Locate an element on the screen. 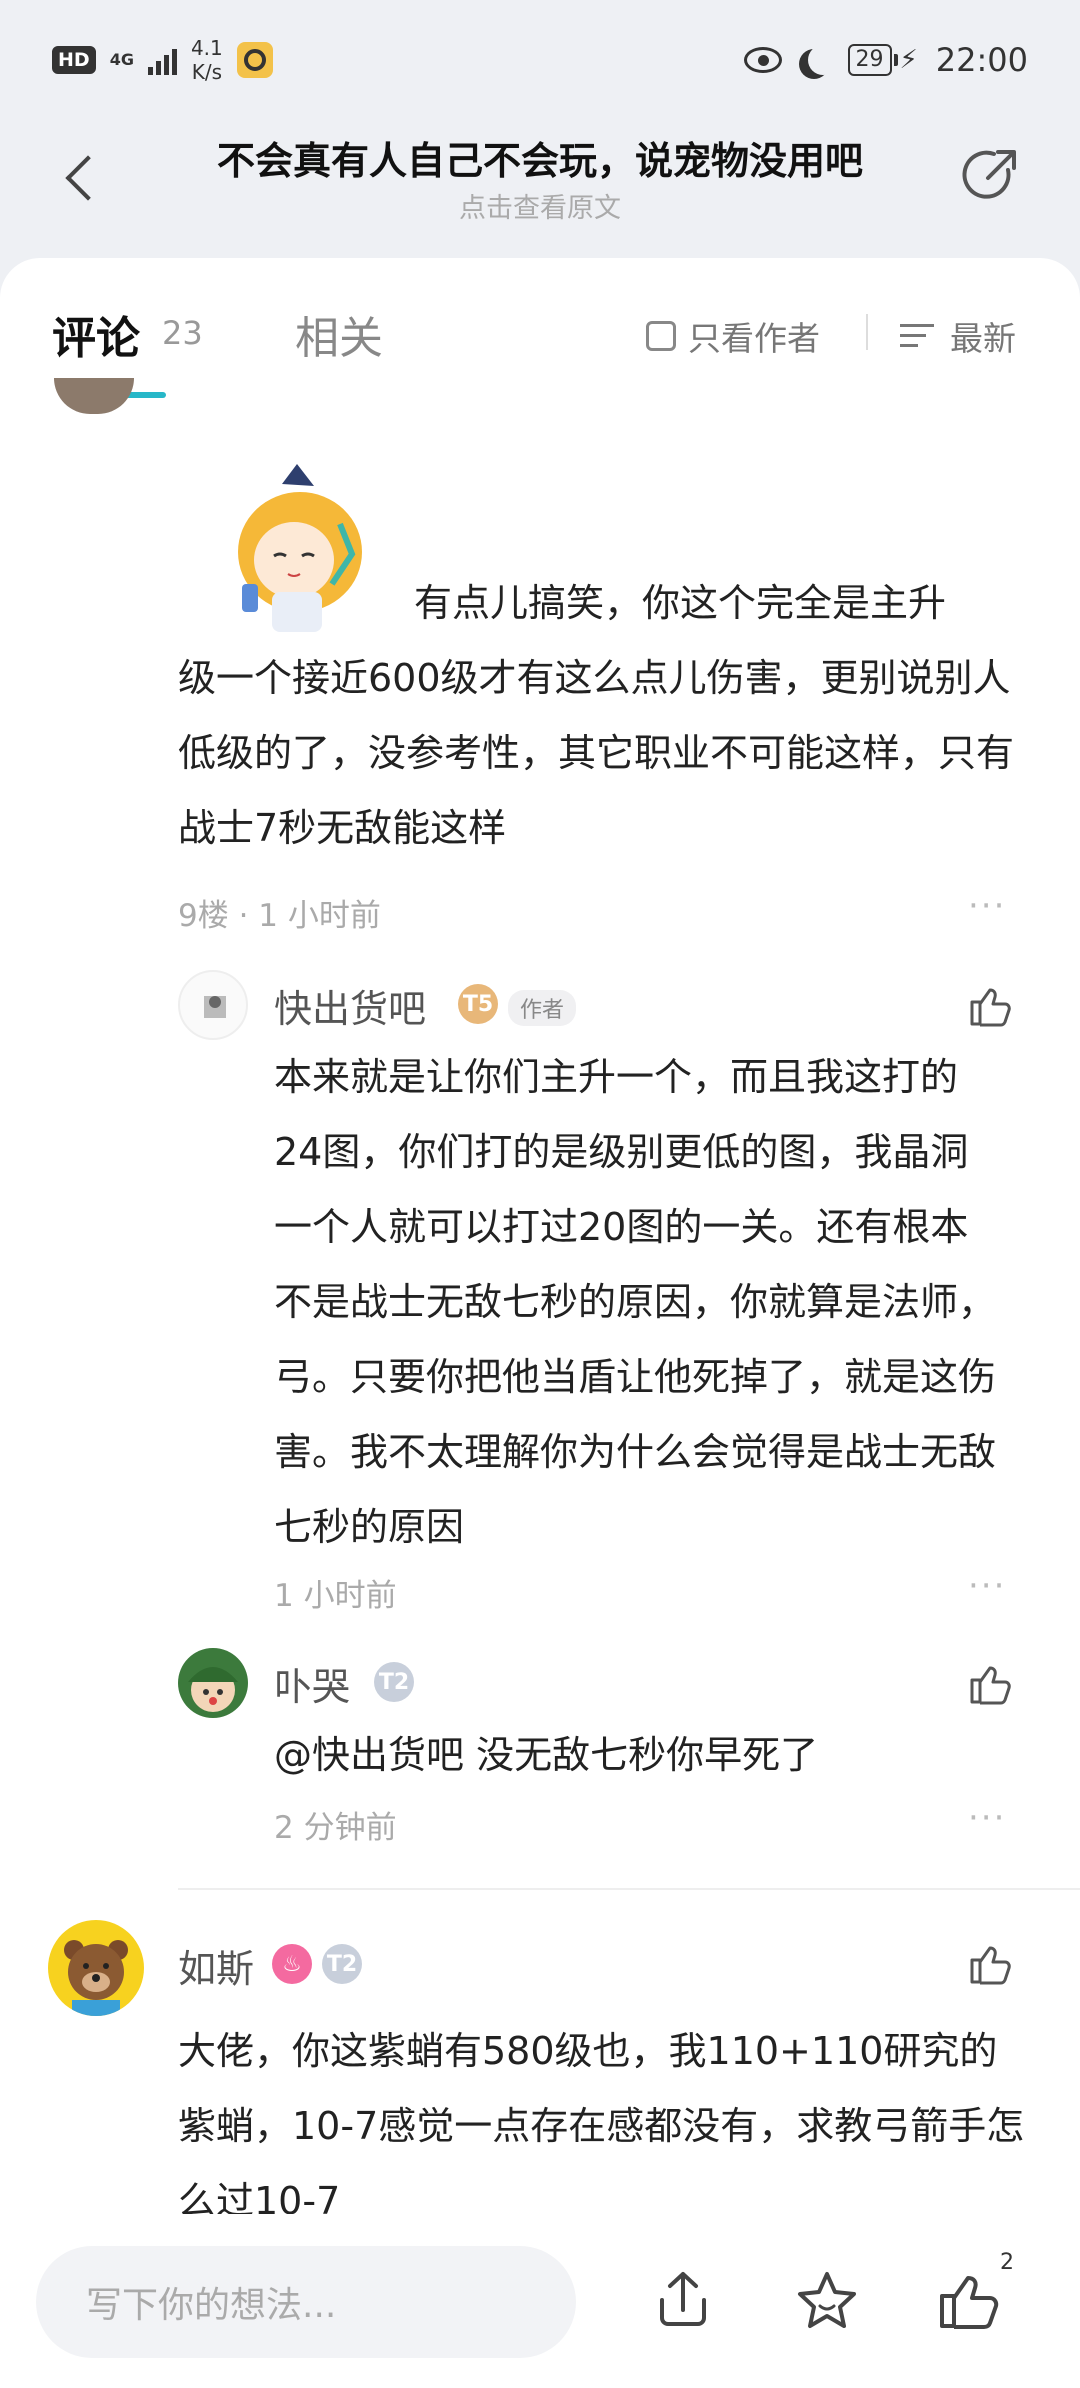 Image resolution: width=1080 pixels, height=2388 pixels. only-author-toggle: 只看作者 is located at coordinates (733, 336).